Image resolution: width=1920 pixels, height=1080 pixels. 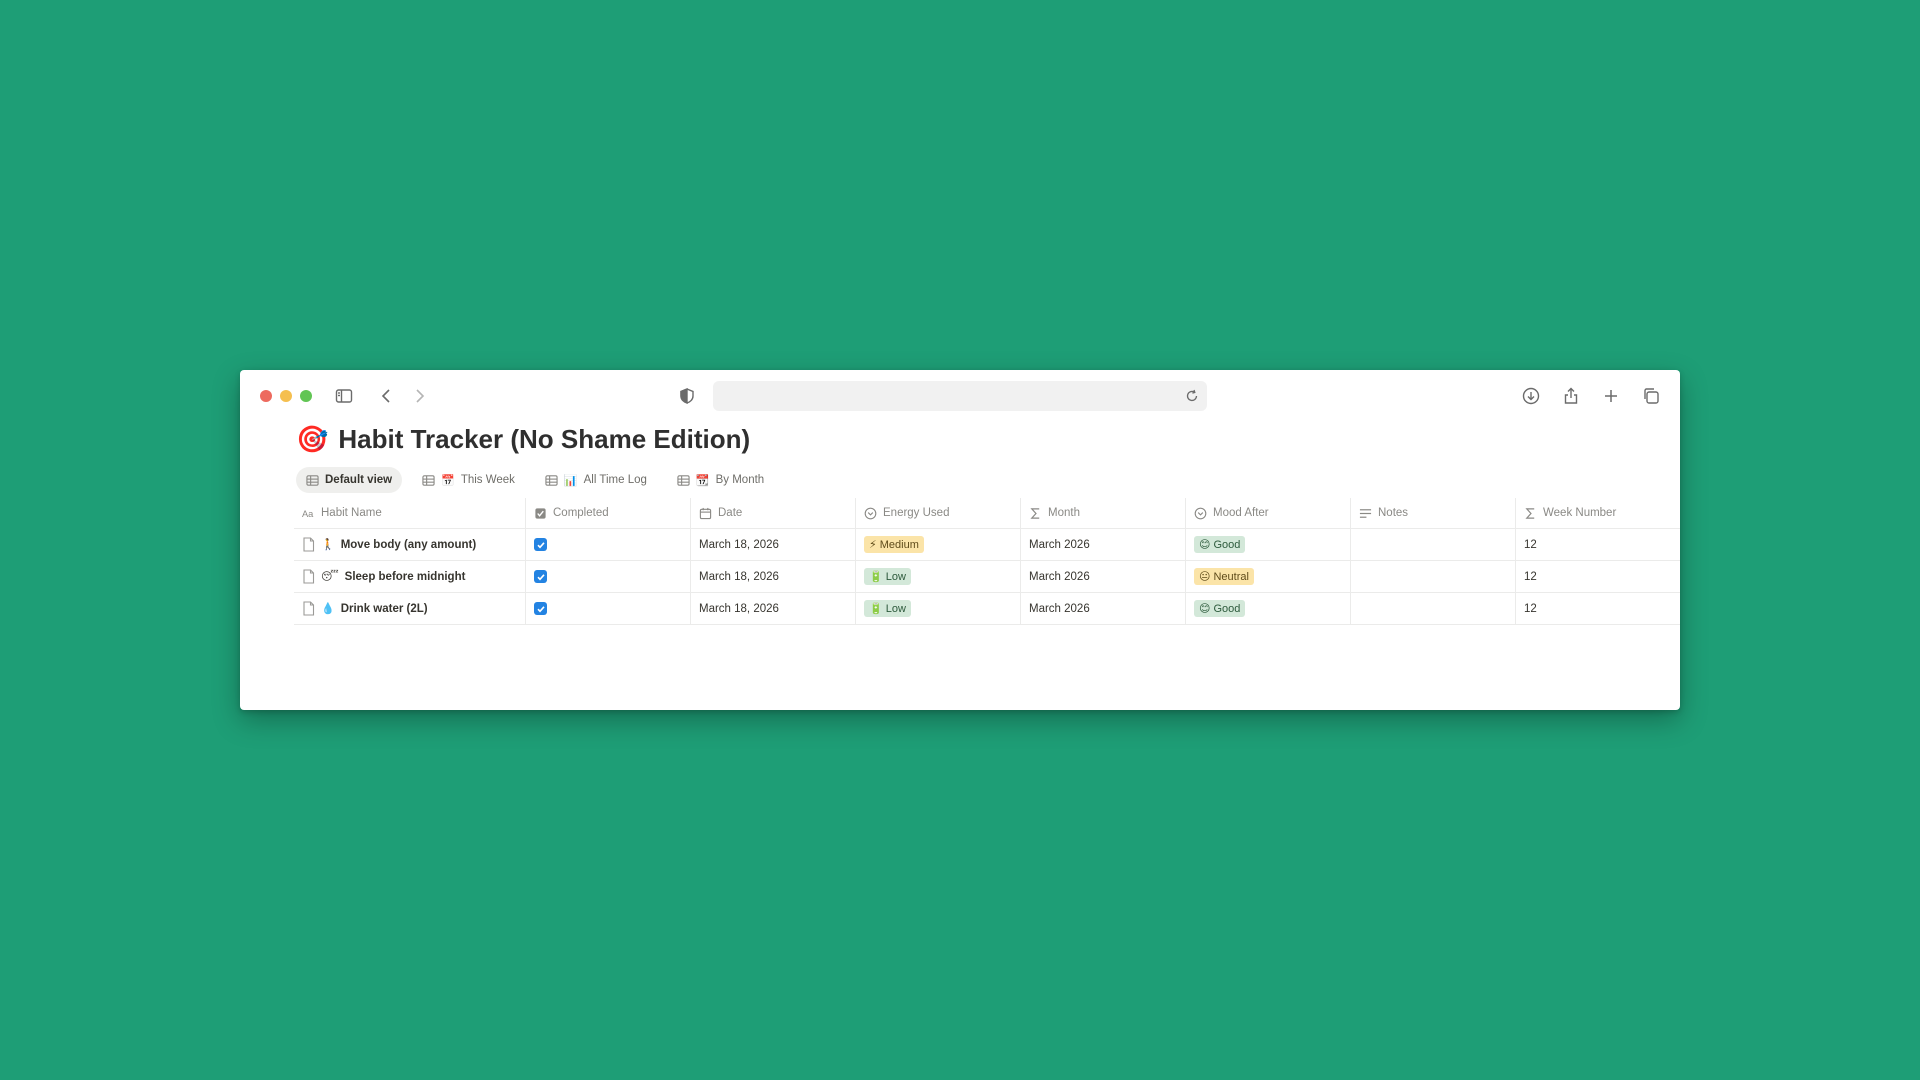 What do you see at coordinates (344, 396) in the screenshot?
I see `sidebar-toggle-icon` at bounding box center [344, 396].